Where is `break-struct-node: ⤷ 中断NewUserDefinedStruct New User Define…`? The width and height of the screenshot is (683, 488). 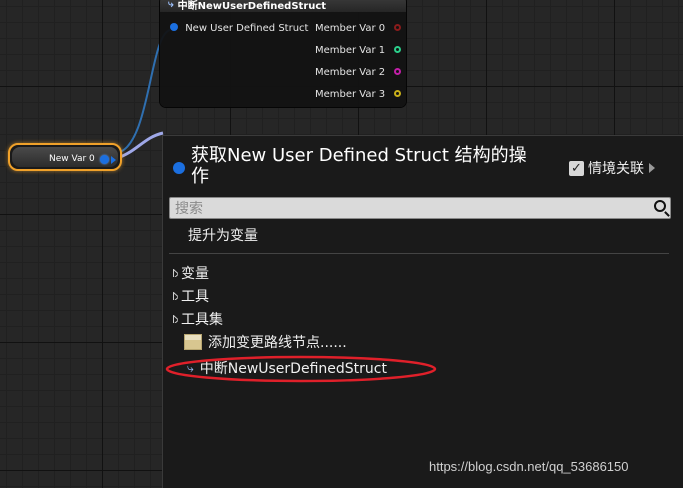 break-struct-node: ⤷ 中断NewUserDefinedStruct New User Define… is located at coordinates (283, 53).